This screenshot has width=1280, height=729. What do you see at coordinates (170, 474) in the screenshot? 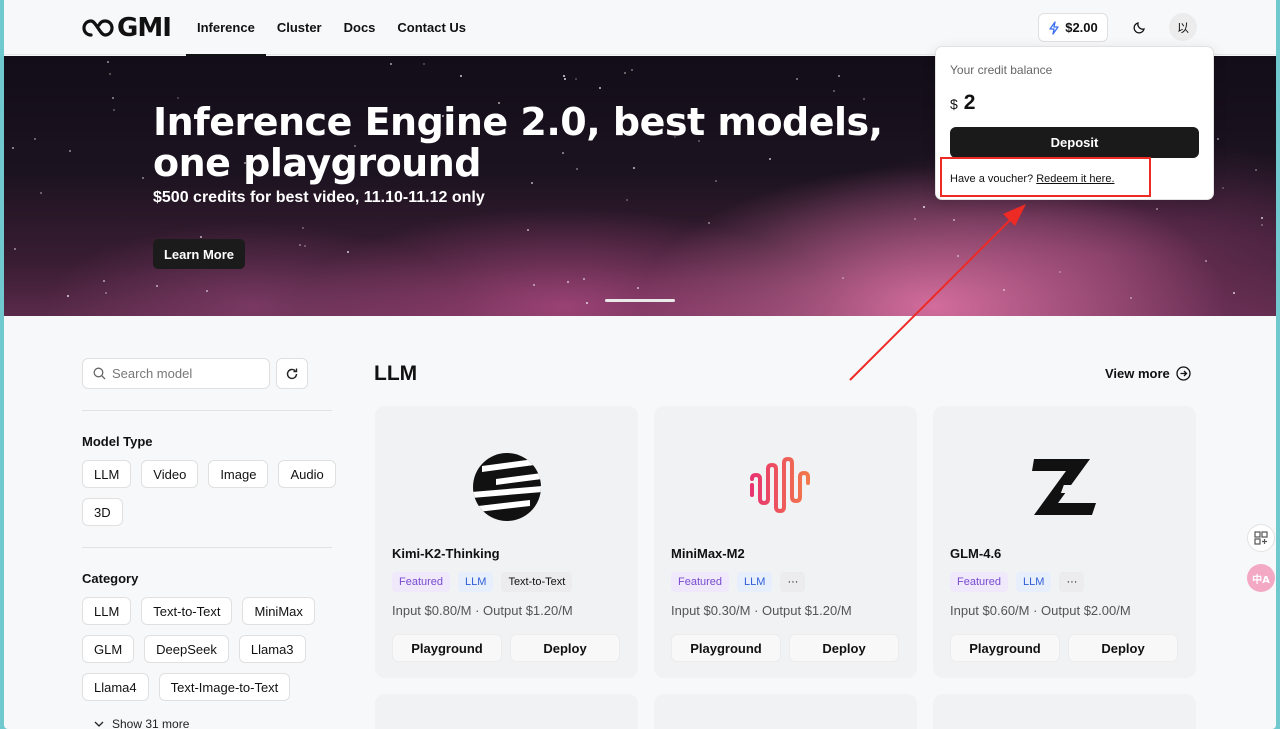
I see `chip-video: Video` at bounding box center [170, 474].